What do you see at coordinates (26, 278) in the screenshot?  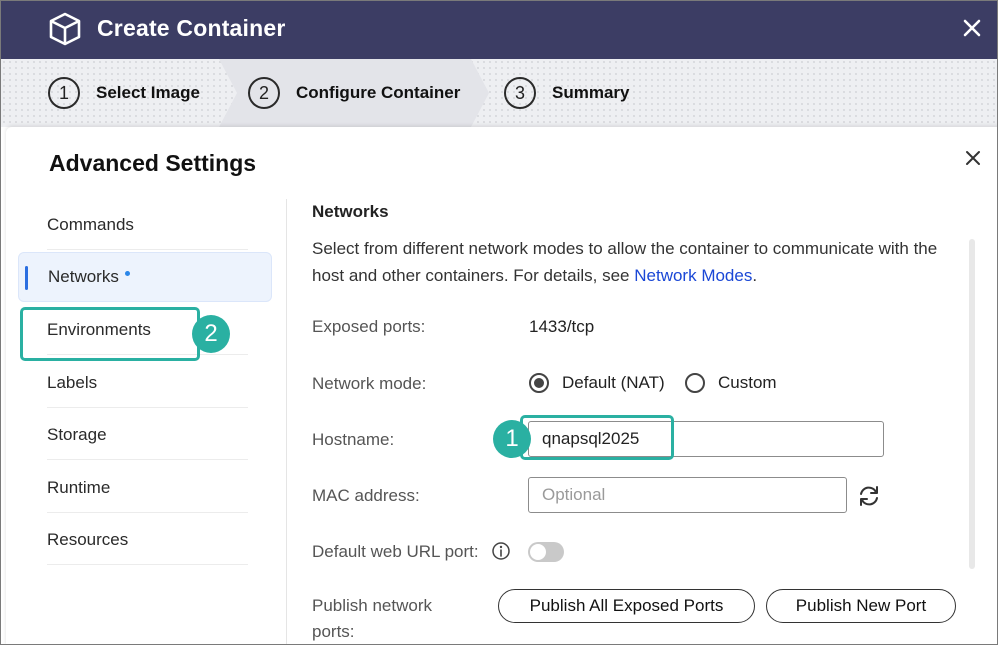 I see `active-indicator` at bounding box center [26, 278].